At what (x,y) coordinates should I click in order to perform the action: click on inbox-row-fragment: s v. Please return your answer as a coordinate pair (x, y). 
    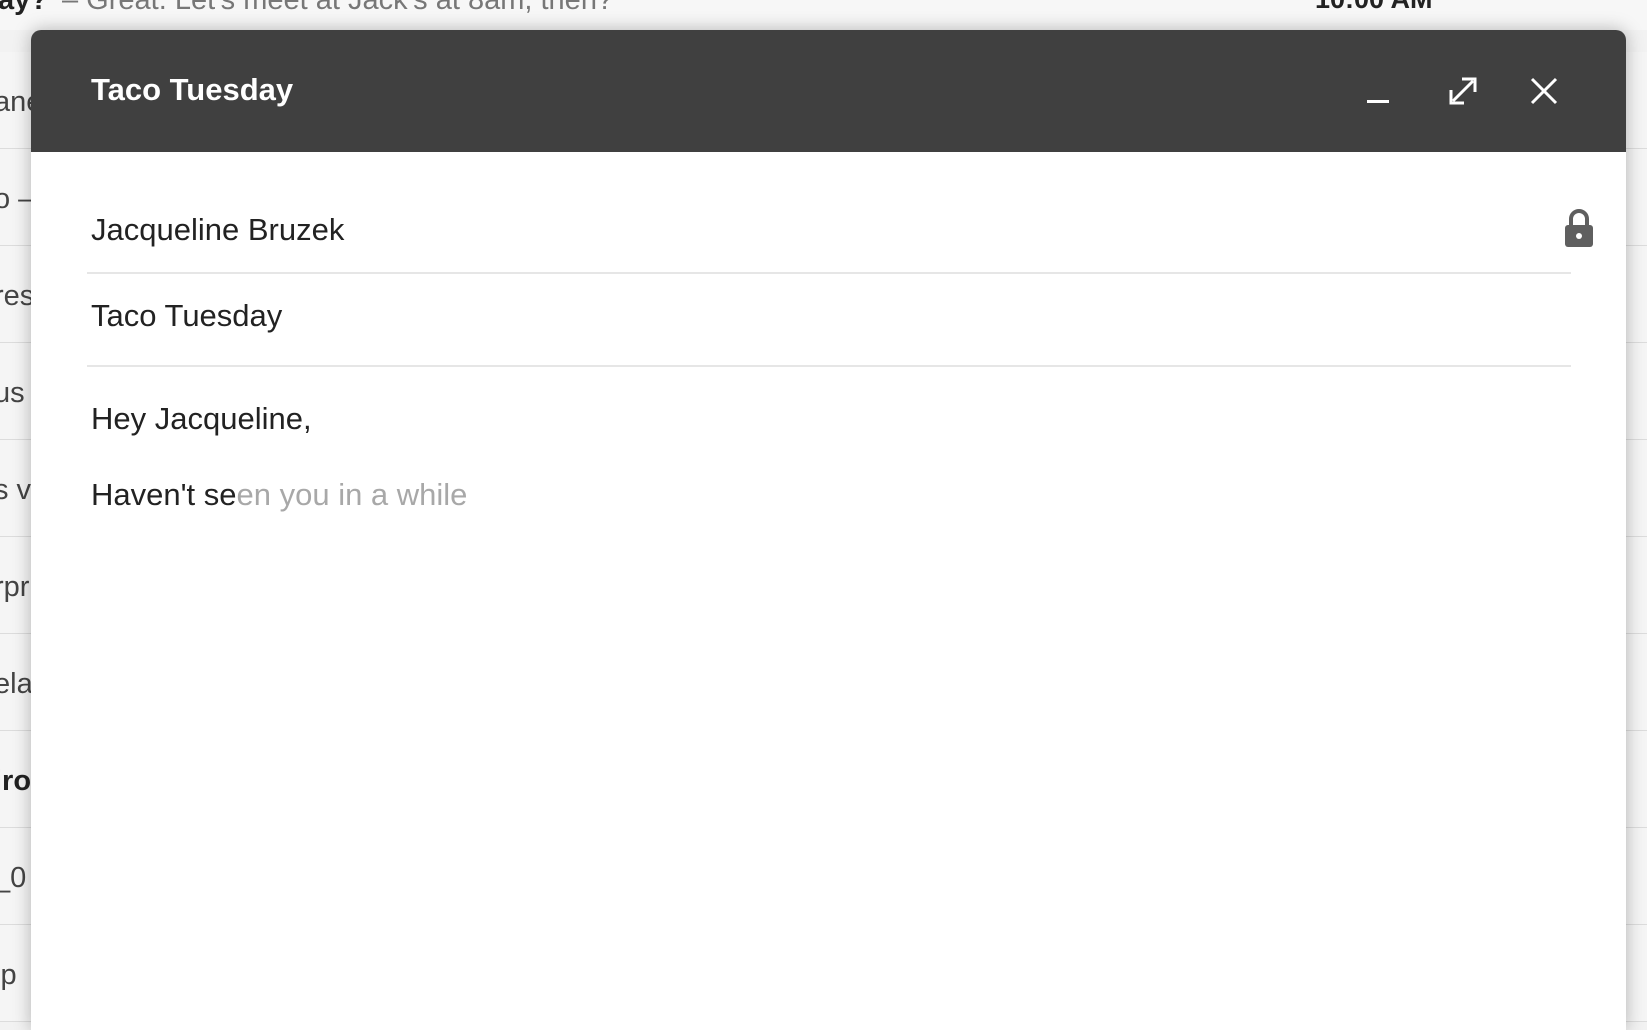
    Looking at the image, I should click on (16, 490).